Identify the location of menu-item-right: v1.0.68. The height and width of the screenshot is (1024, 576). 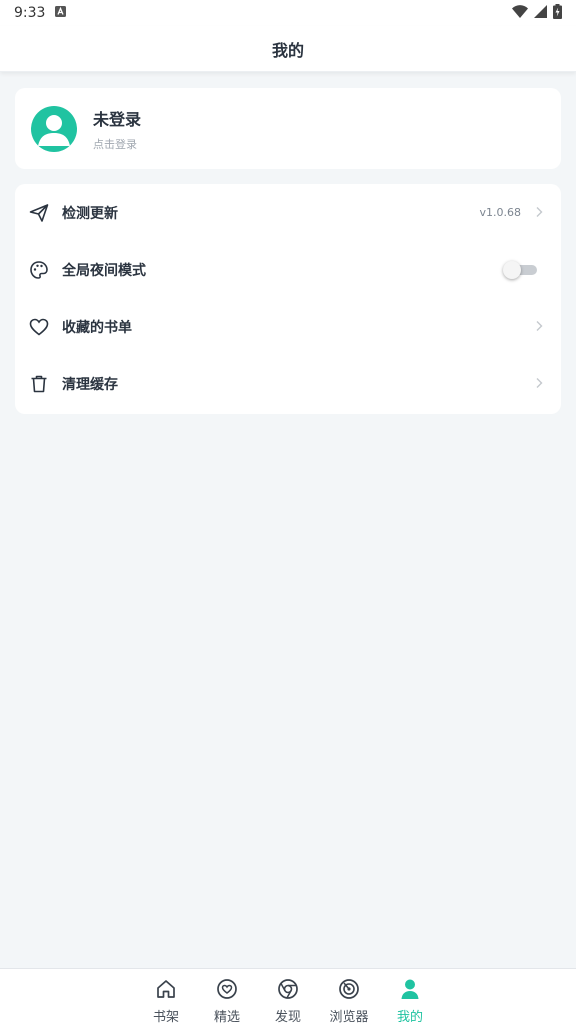
(512, 212).